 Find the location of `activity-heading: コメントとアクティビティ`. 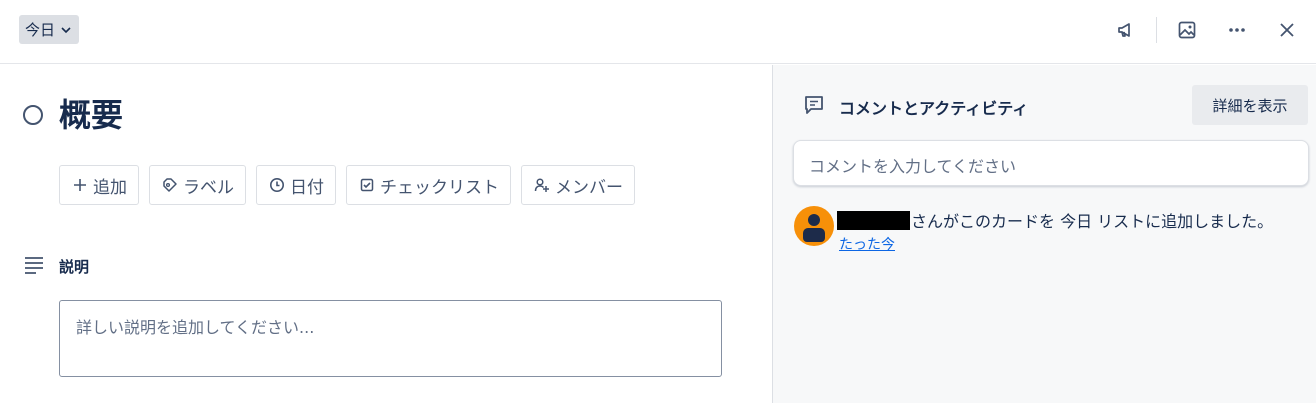

activity-heading: コメントとアクティビティ is located at coordinates (934, 108).